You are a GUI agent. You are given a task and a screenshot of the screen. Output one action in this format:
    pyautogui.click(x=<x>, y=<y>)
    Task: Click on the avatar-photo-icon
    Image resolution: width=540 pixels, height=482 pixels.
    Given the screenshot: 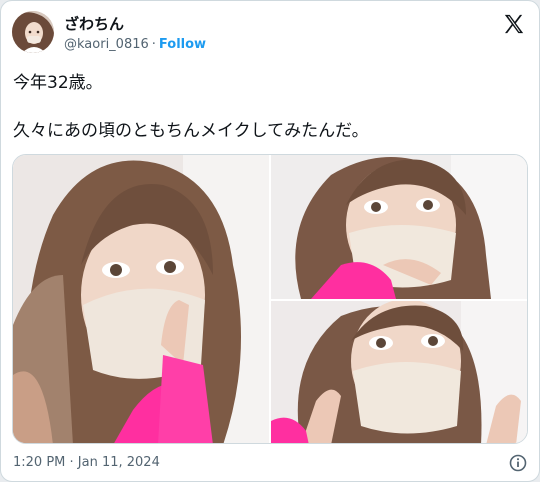 What is the action you would take?
    pyautogui.click(x=33, y=32)
    